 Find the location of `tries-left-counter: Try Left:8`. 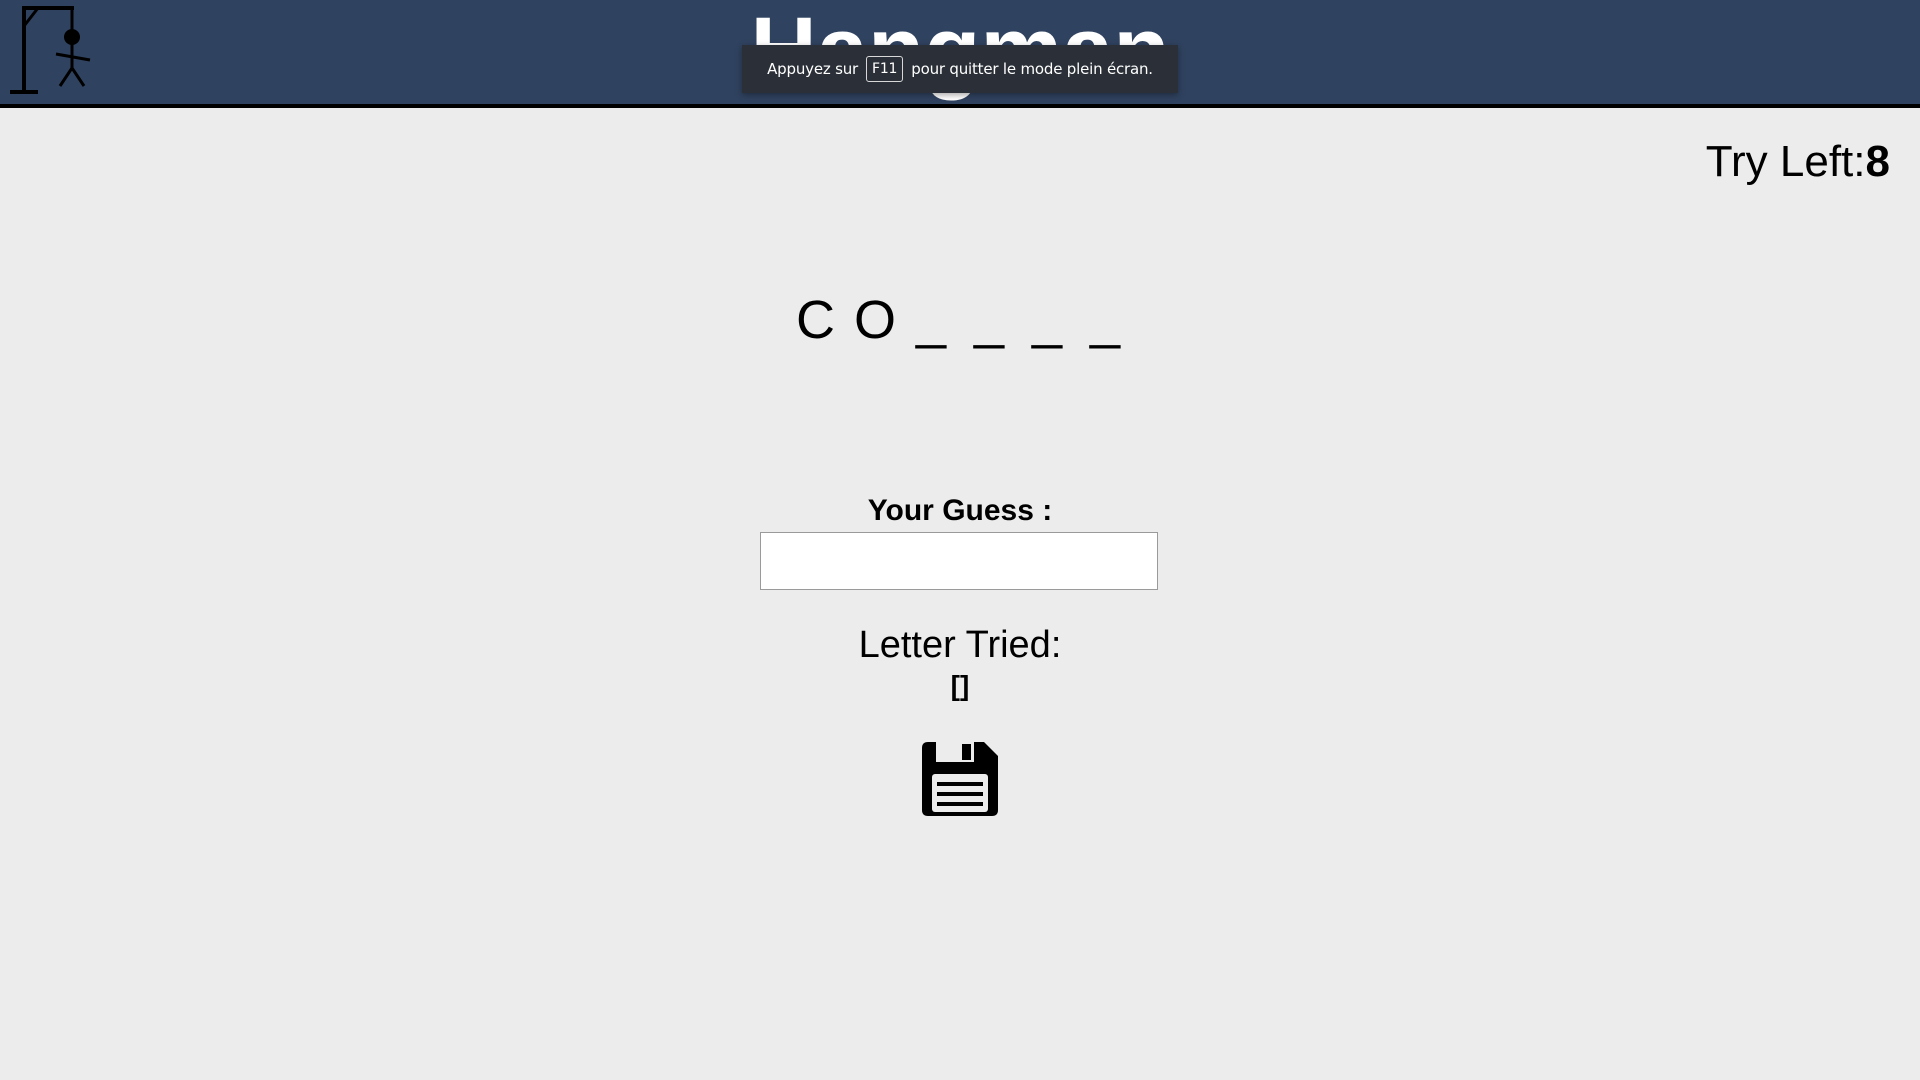

tries-left-counter: Try Left:8 is located at coordinates (1797, 161).